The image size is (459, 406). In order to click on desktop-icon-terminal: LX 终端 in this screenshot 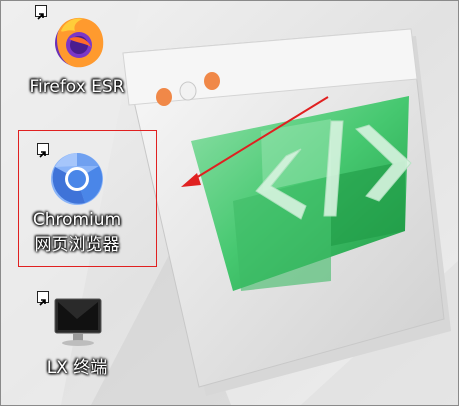, I will do `click(77, 339)`.